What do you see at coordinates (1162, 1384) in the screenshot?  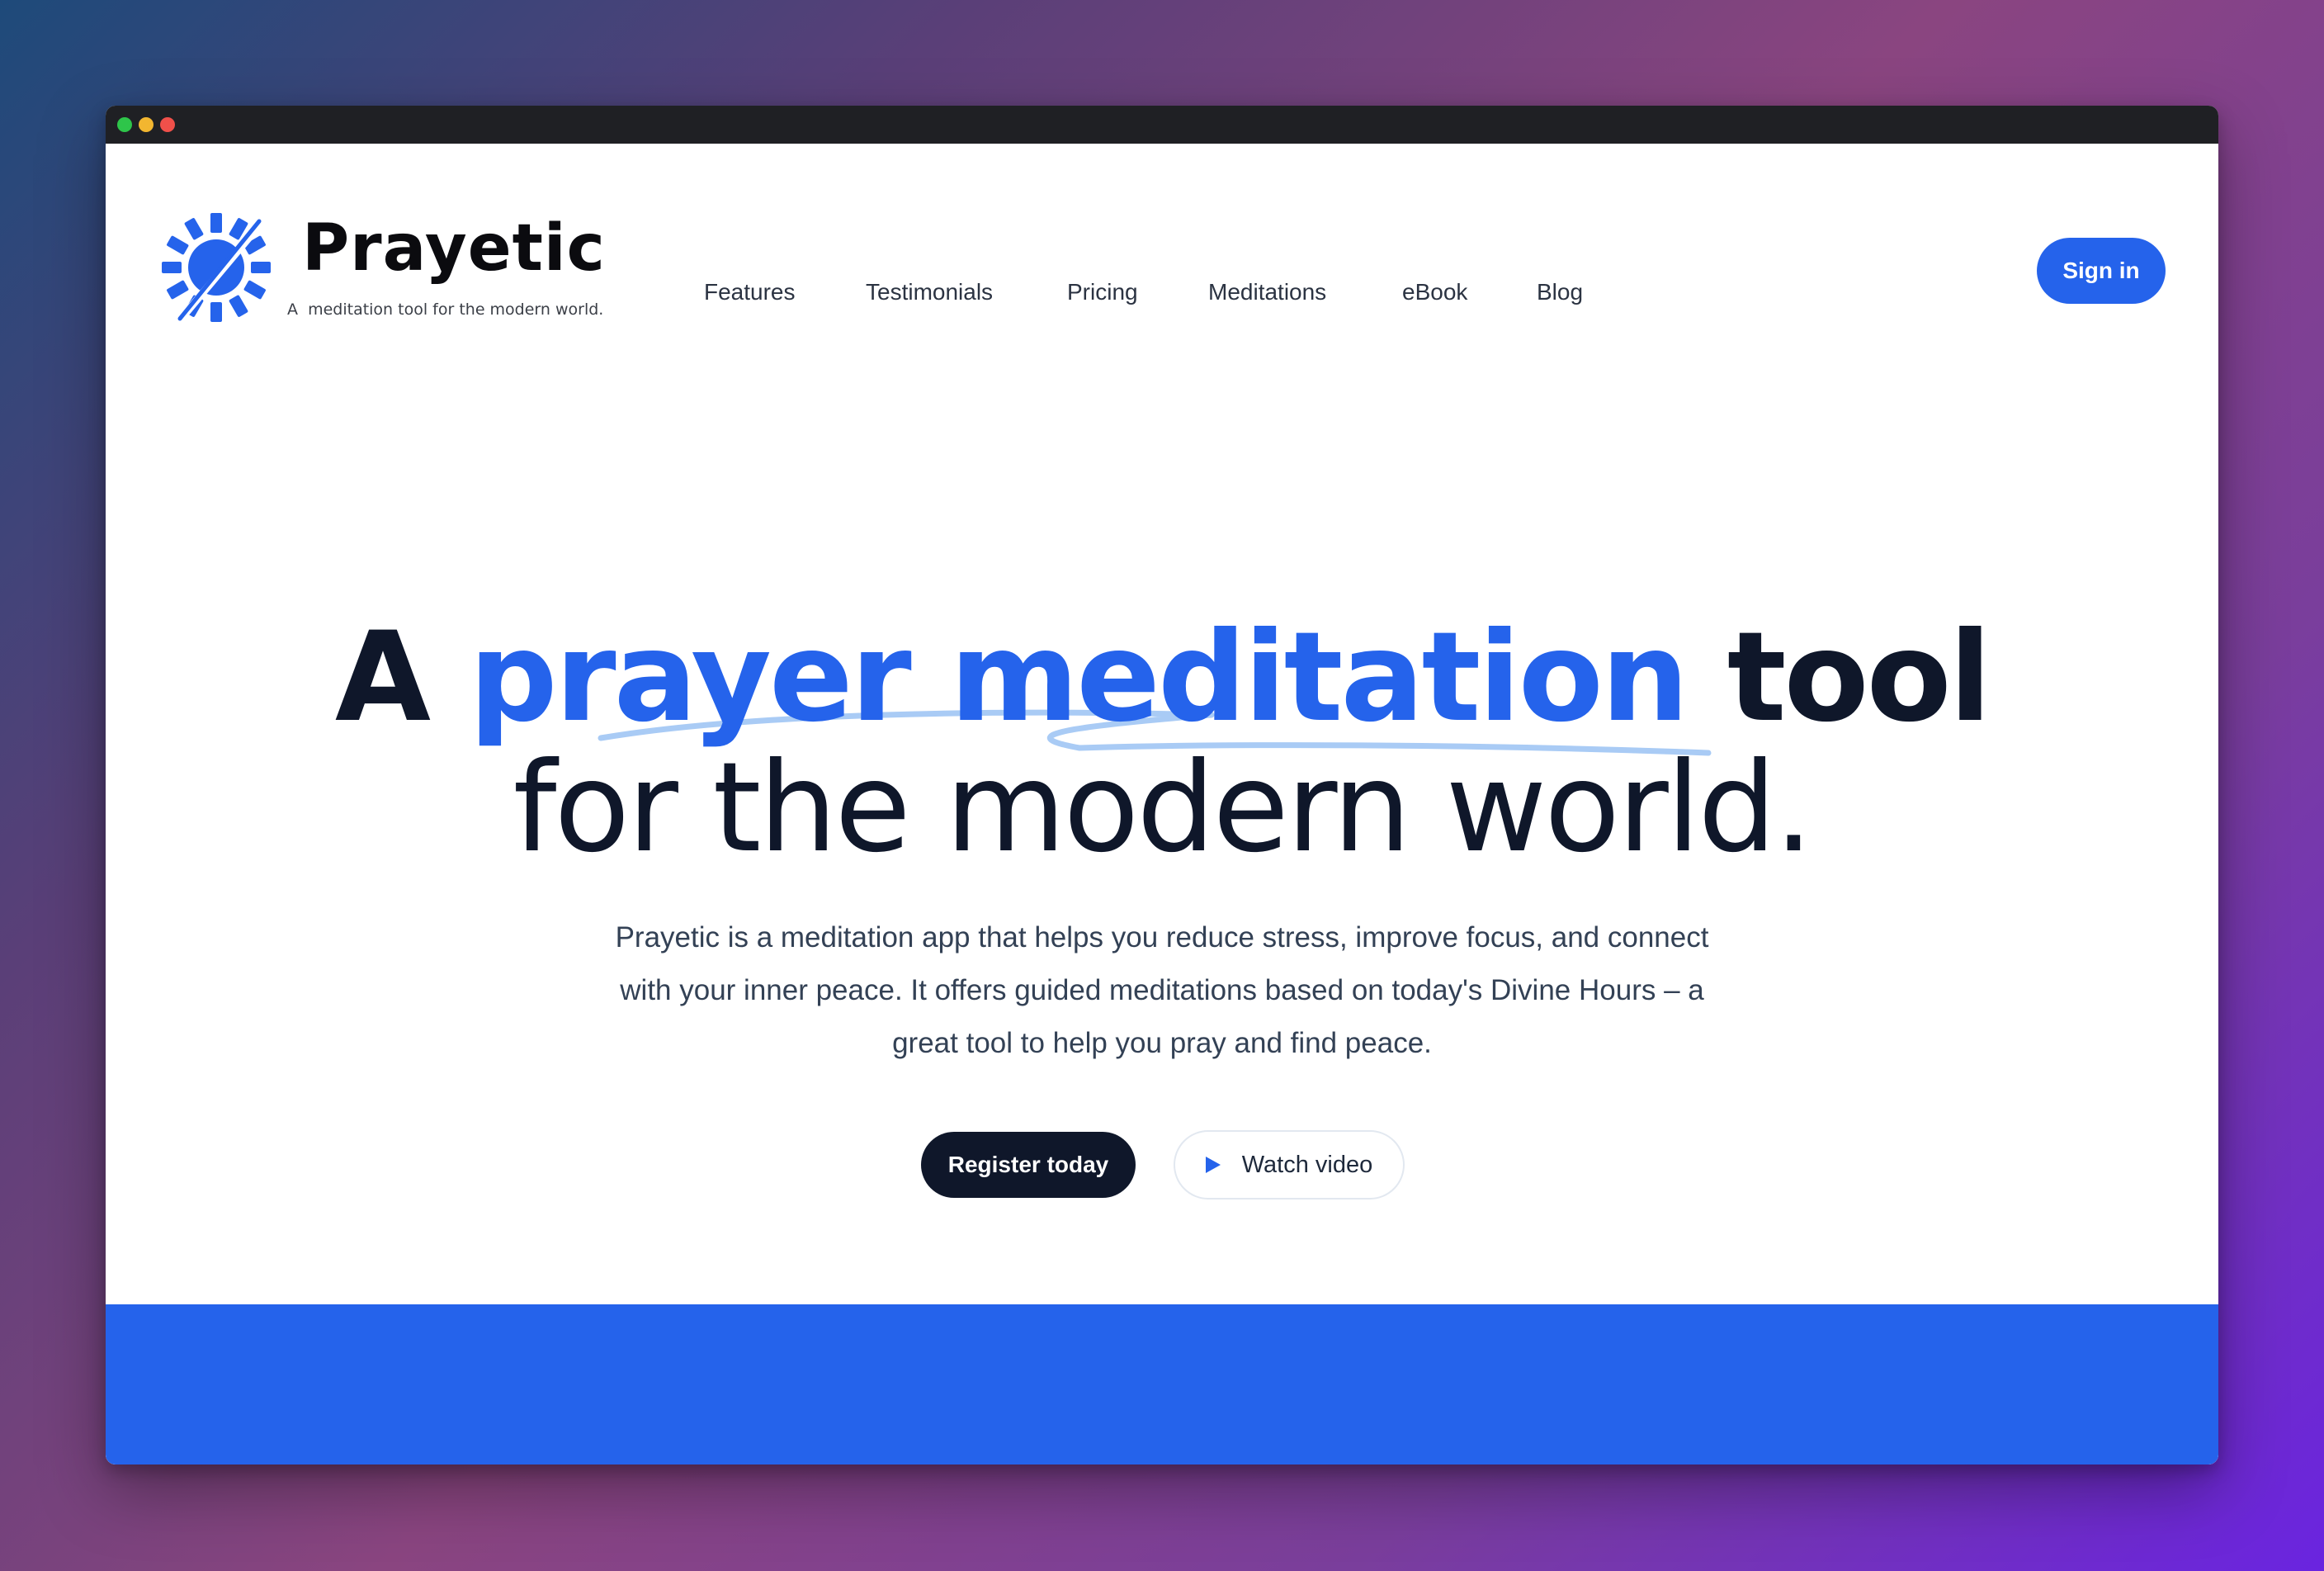 I see `blue-section-band` at bounding box center [1162, 1384].